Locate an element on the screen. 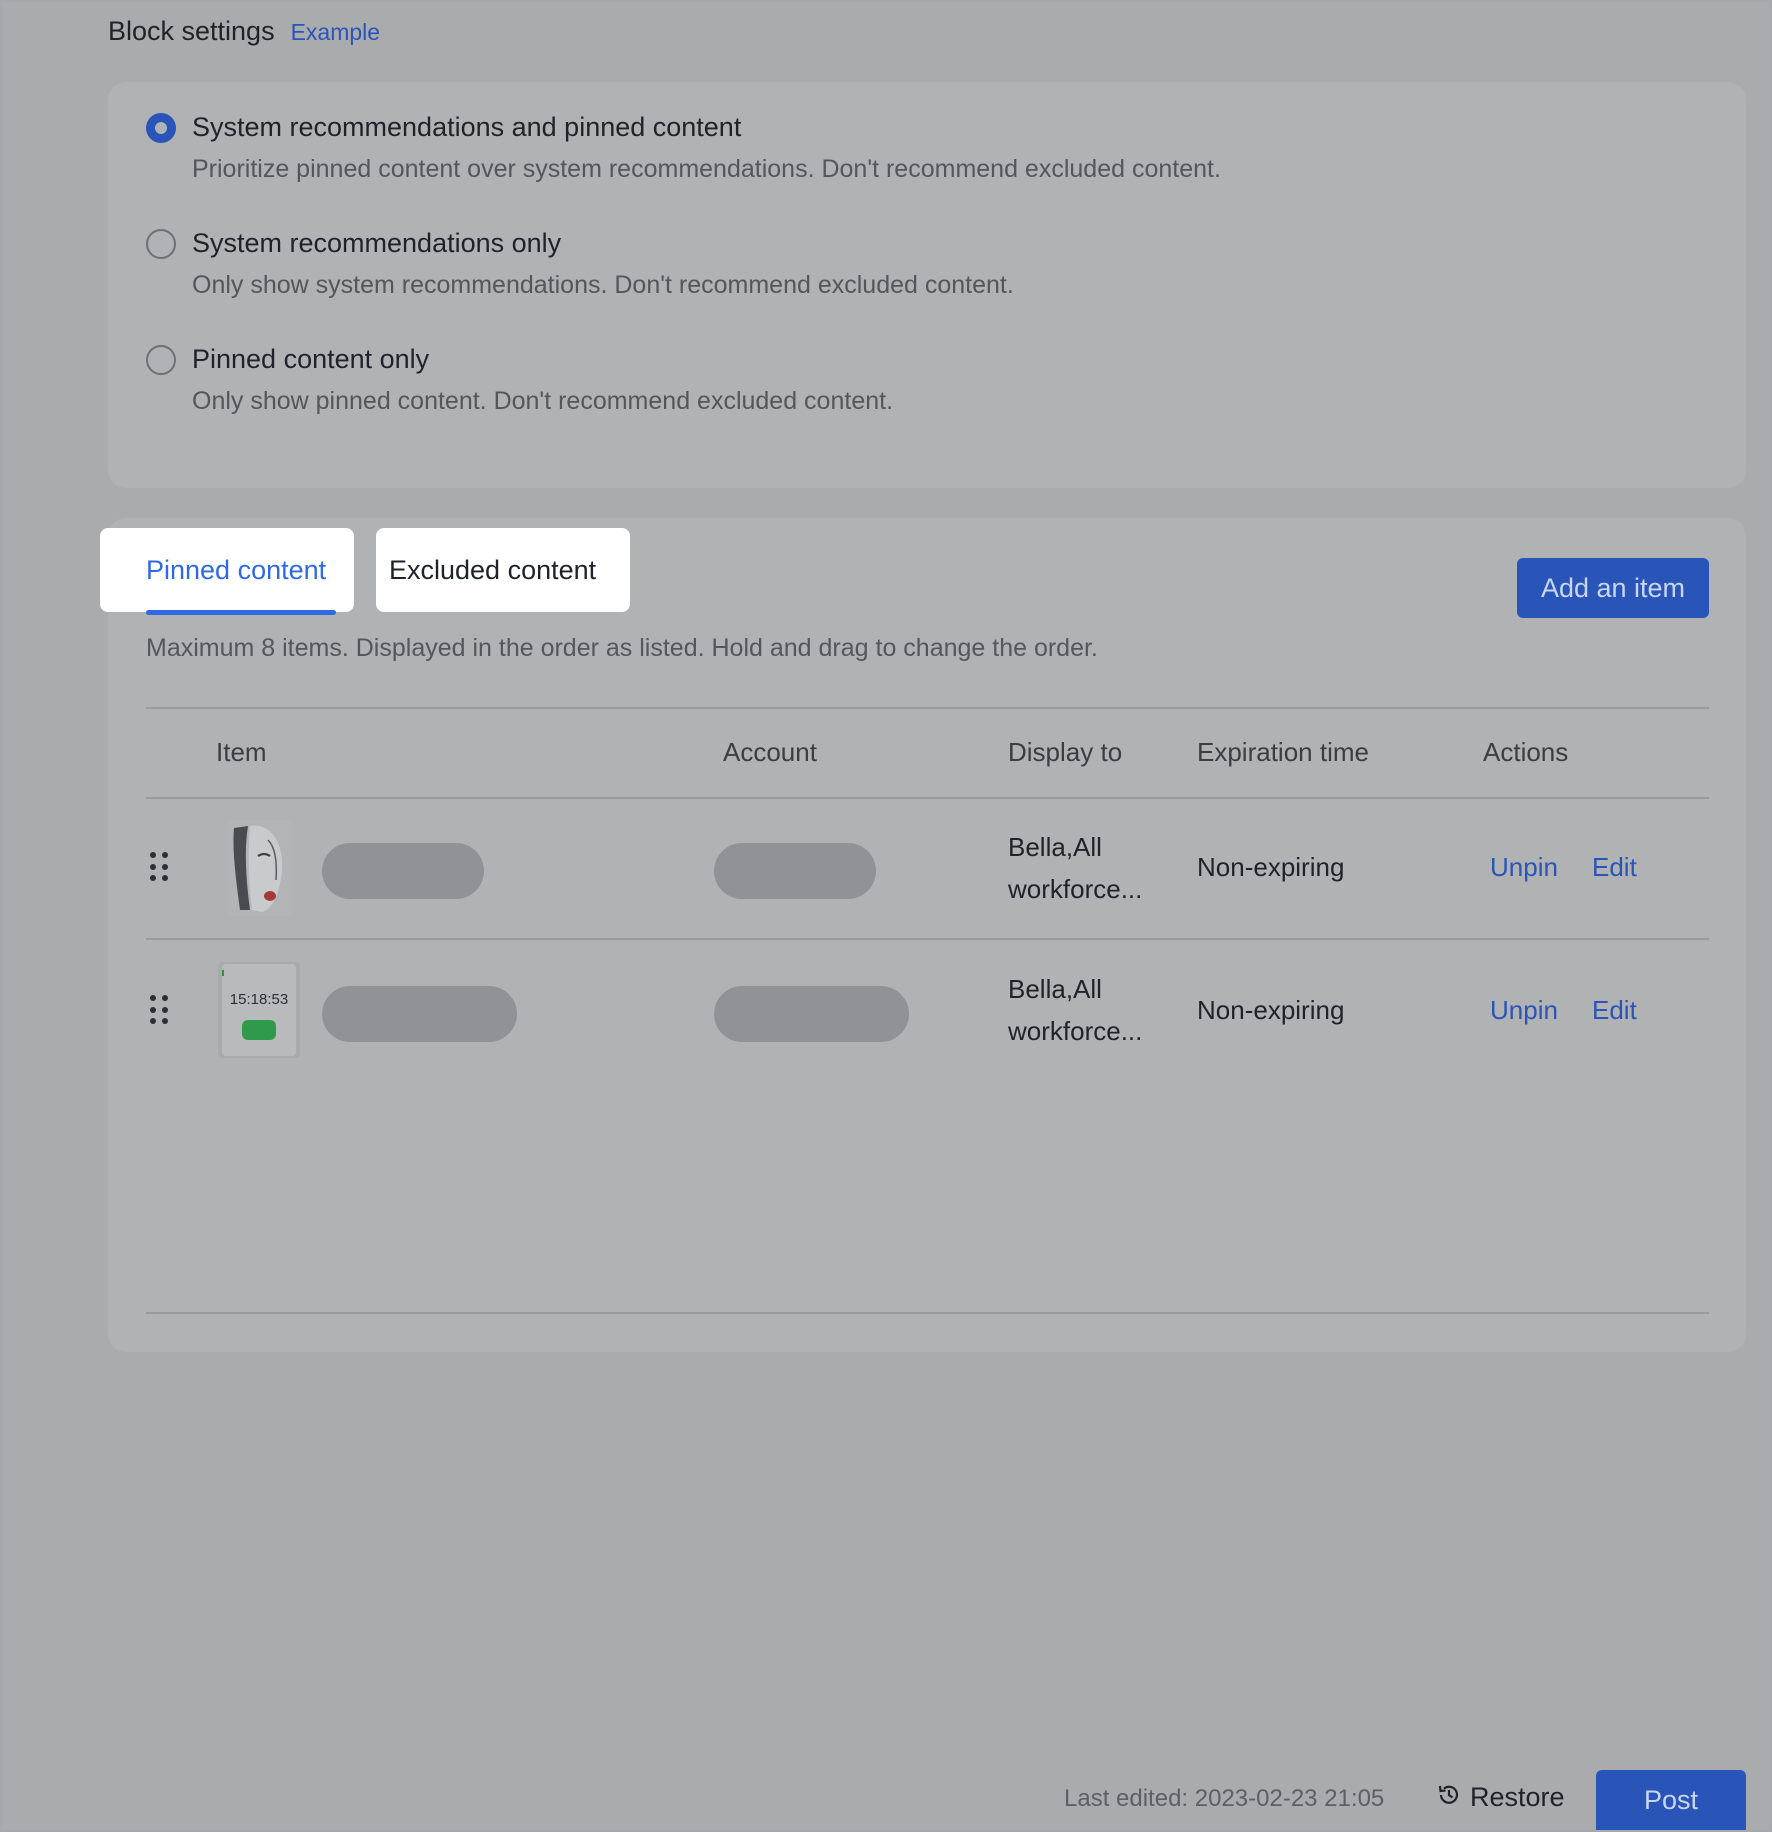  example-link: Example is located at coordinates (335, 32).